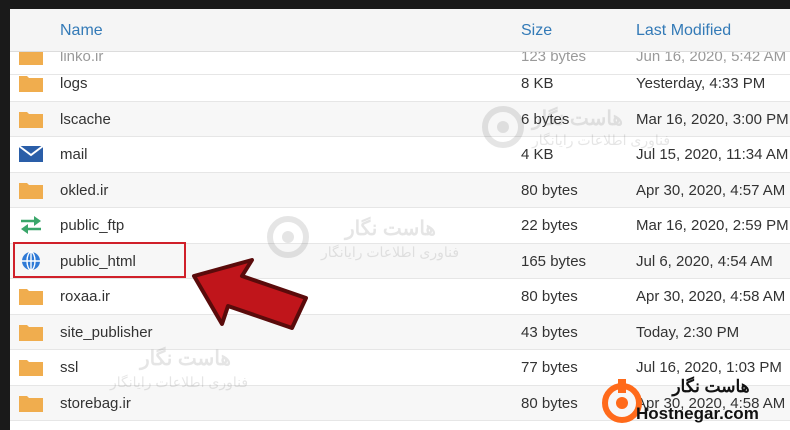 Image resolution: width=790 pixels, height=430 pixels. I want to click on brand-logo: هاست نگار Hostnegar.com, so click(695, 400).